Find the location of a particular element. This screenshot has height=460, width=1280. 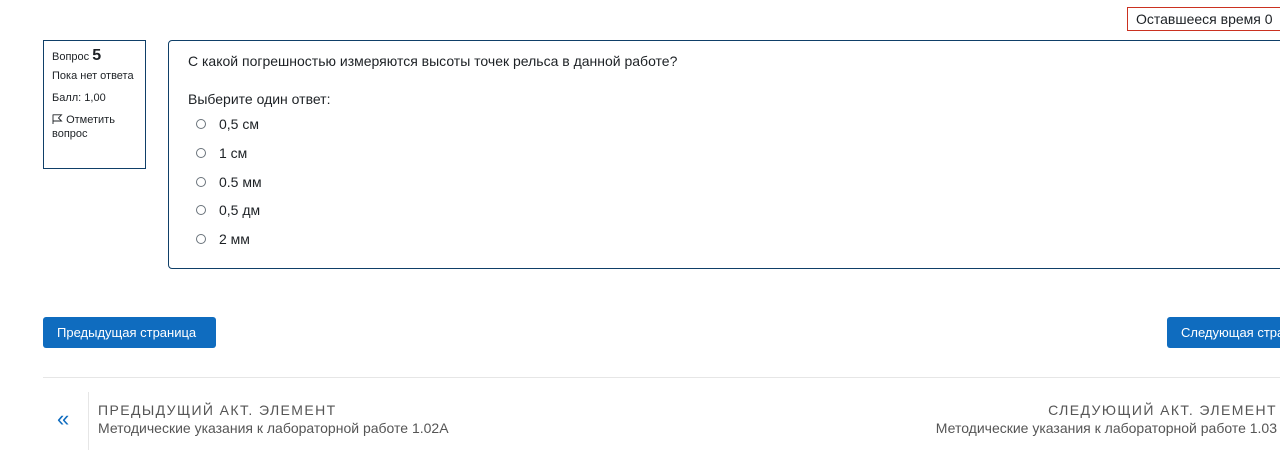

previous-activity-kicker: ПРЕДЫДУЩИЙ АКТ. ЭЛЕМЕНТ is located at coordinates (217, 410).